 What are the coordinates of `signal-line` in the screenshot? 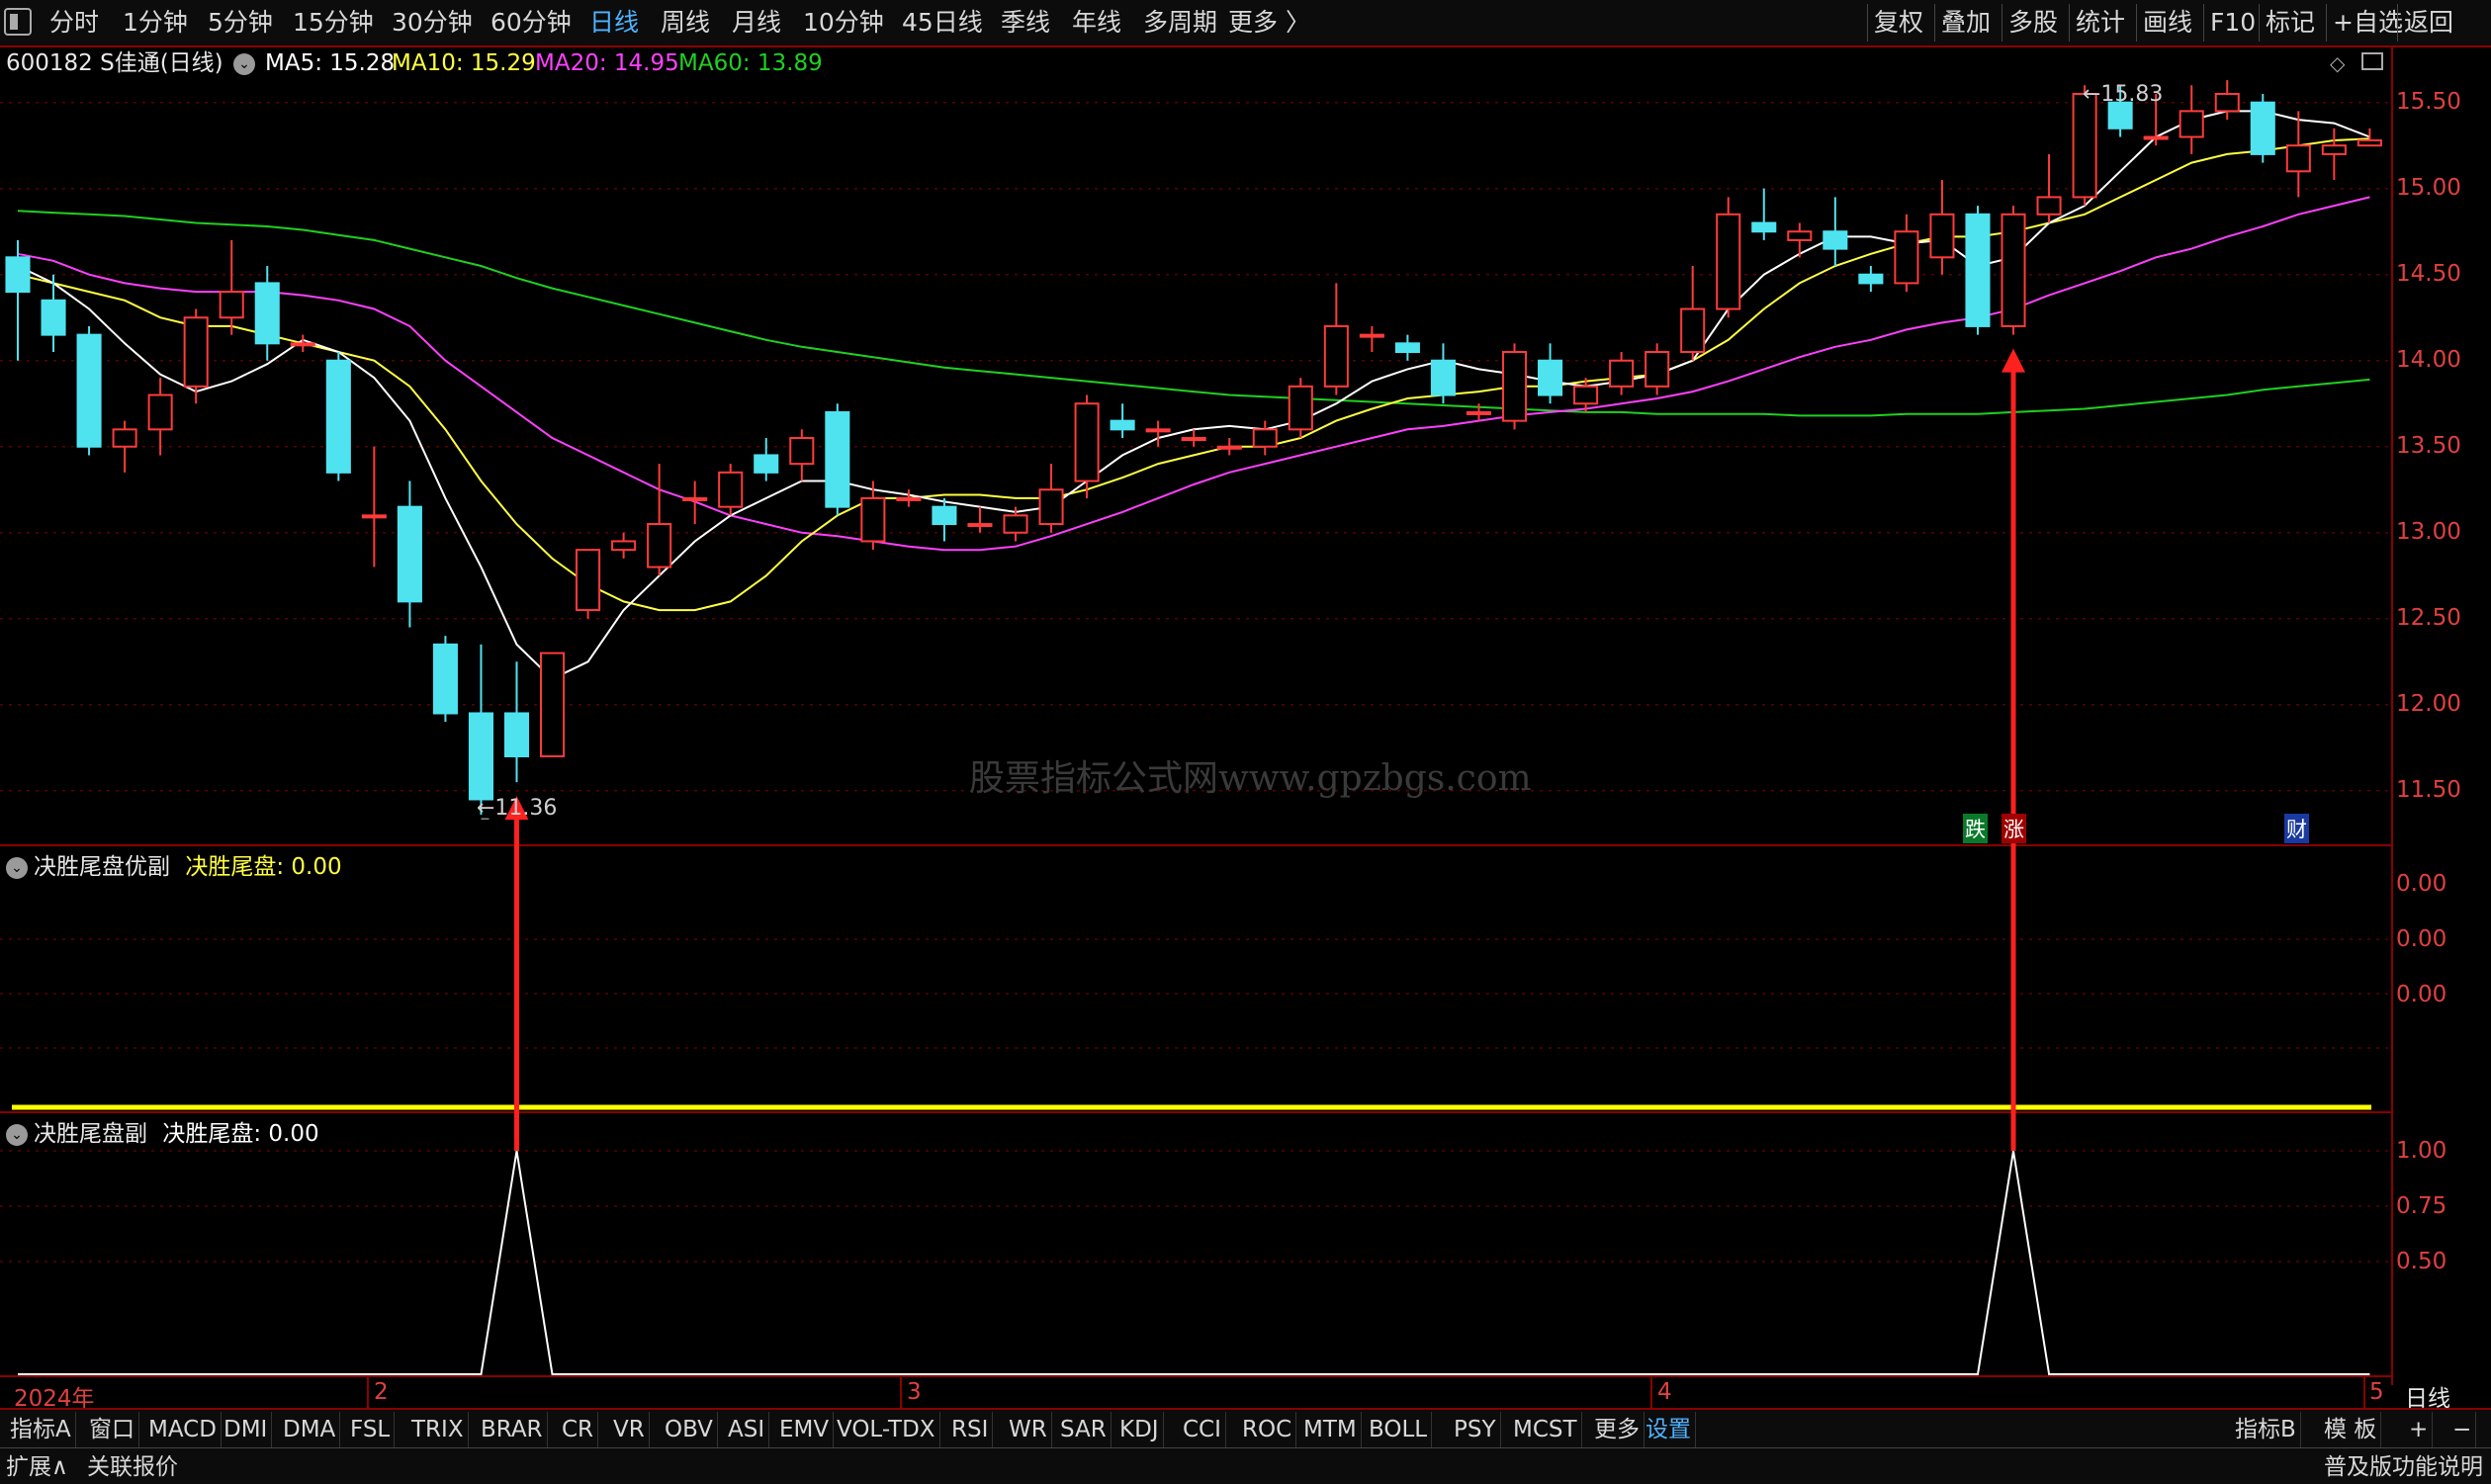 It's located at (1194, 1262).